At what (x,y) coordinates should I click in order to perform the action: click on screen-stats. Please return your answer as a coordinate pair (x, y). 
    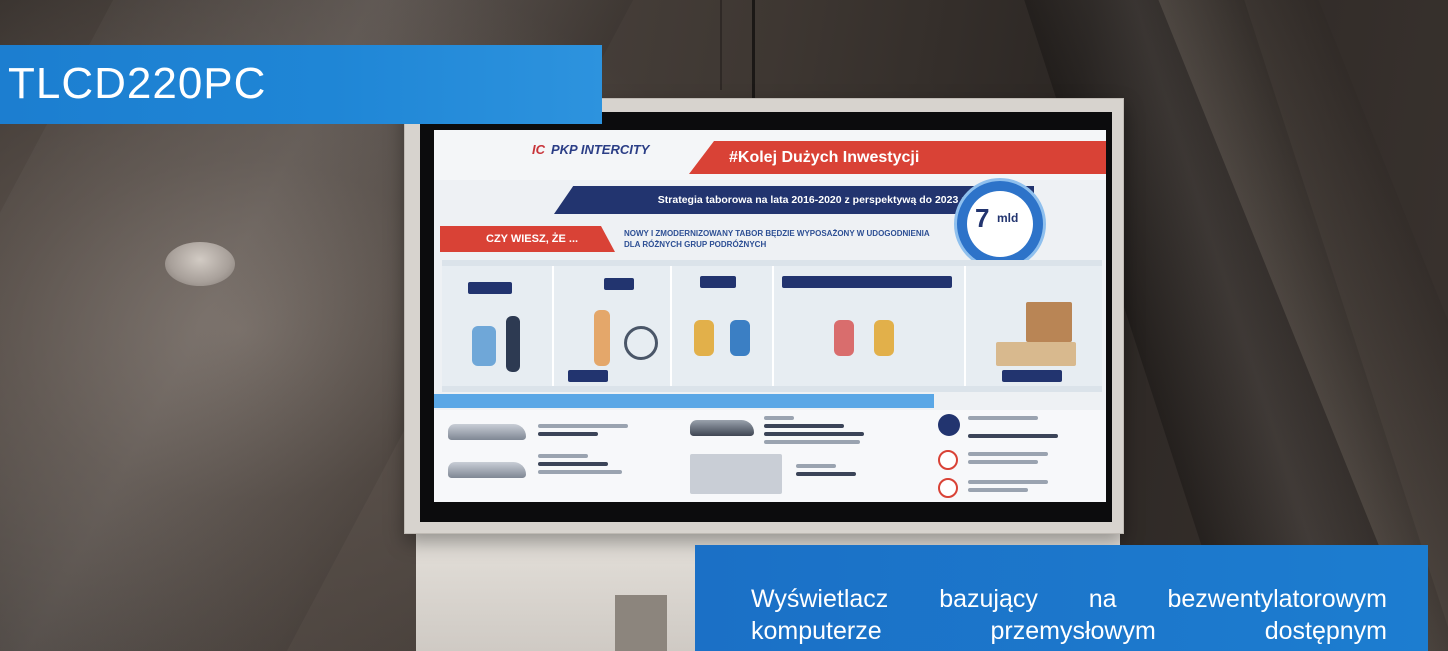
    Looking at the image, I should click on (770, 456).